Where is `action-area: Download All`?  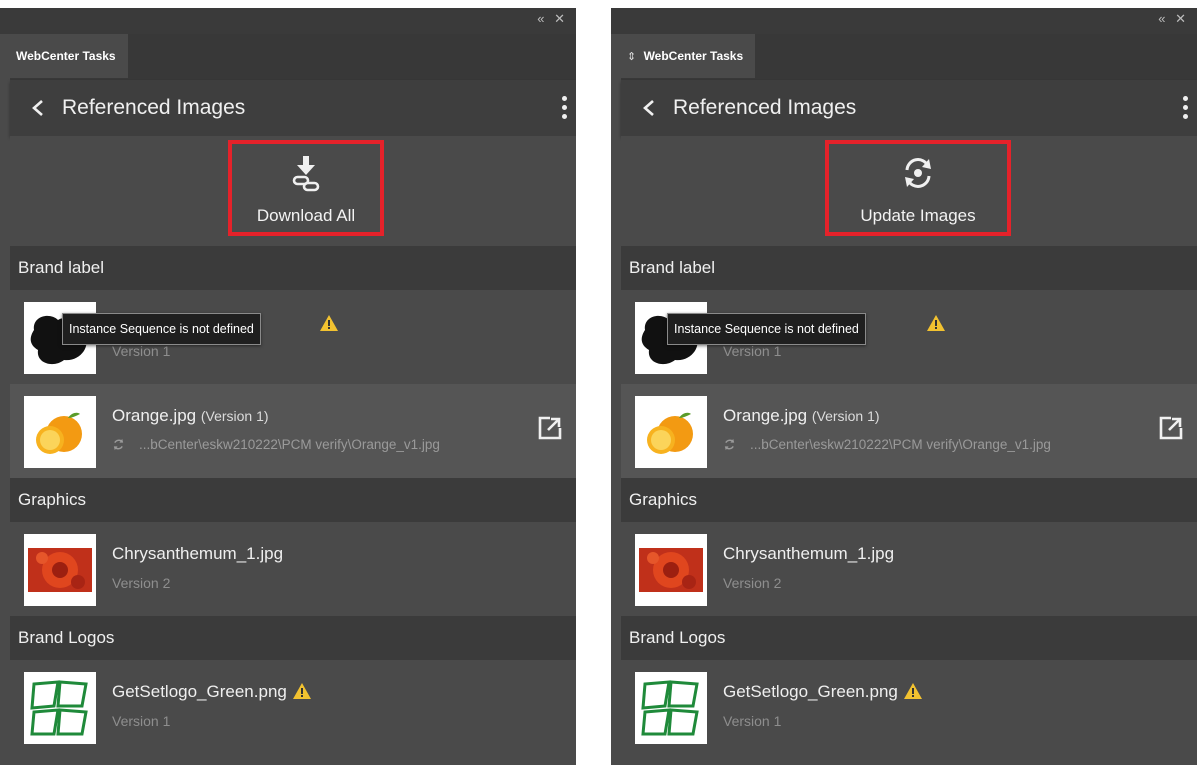 action-area: Download All is located at coordinates (293, 191).